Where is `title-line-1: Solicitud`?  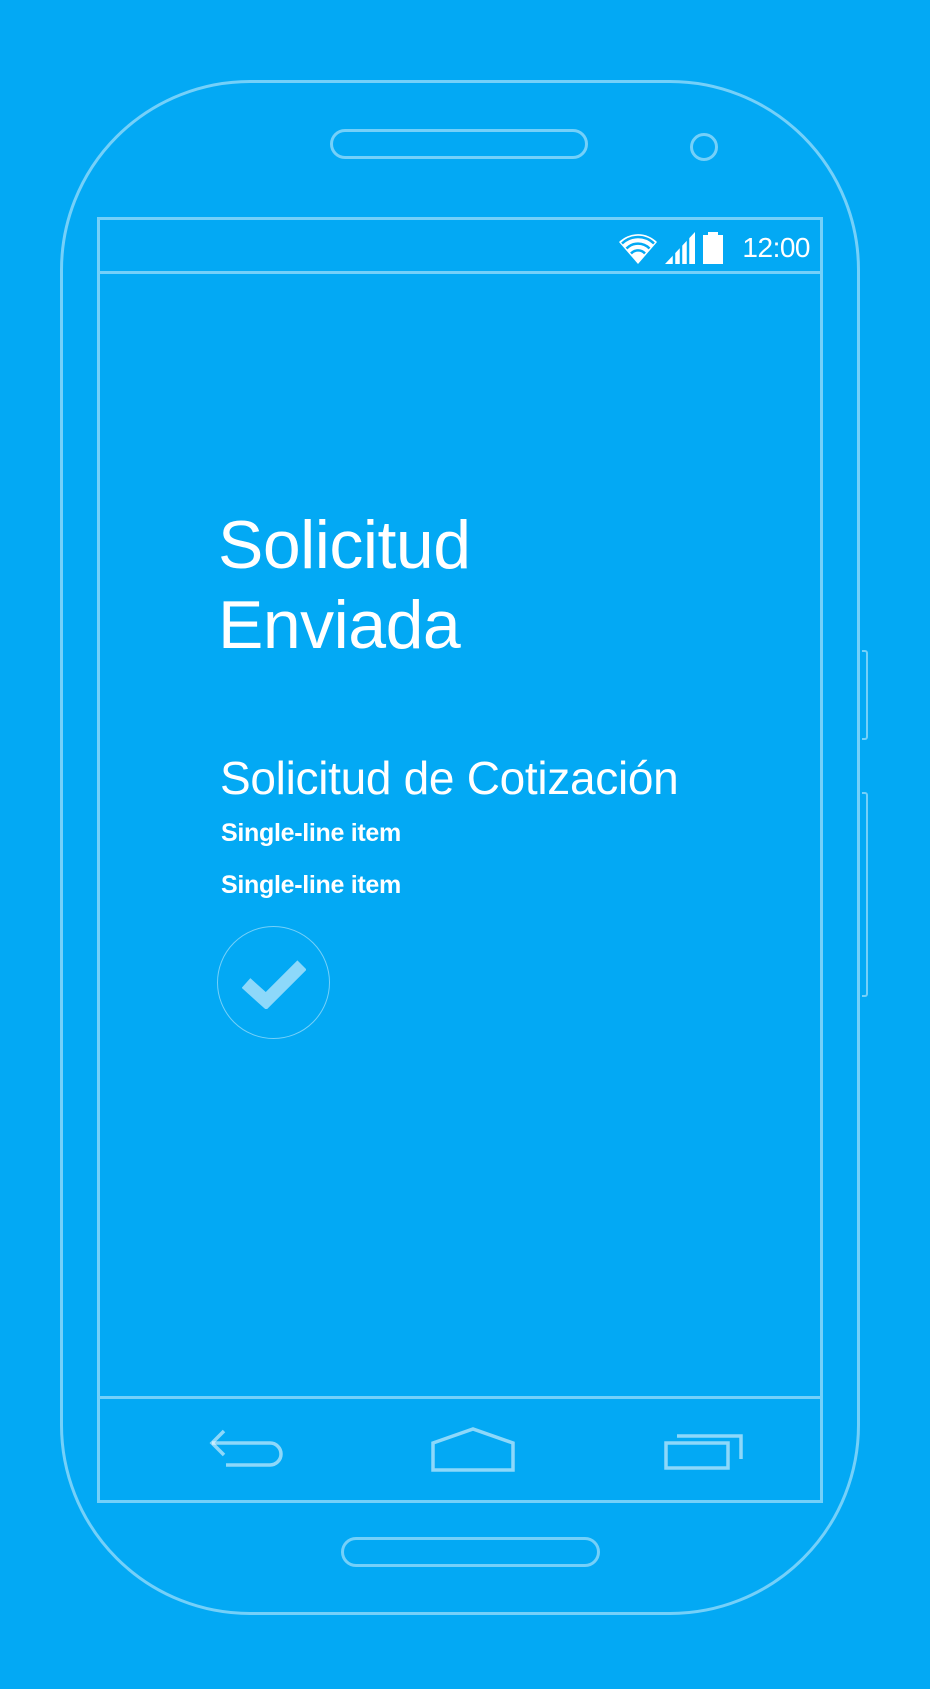
title-line-1: Solicitud is located at coordinates (344, 545).